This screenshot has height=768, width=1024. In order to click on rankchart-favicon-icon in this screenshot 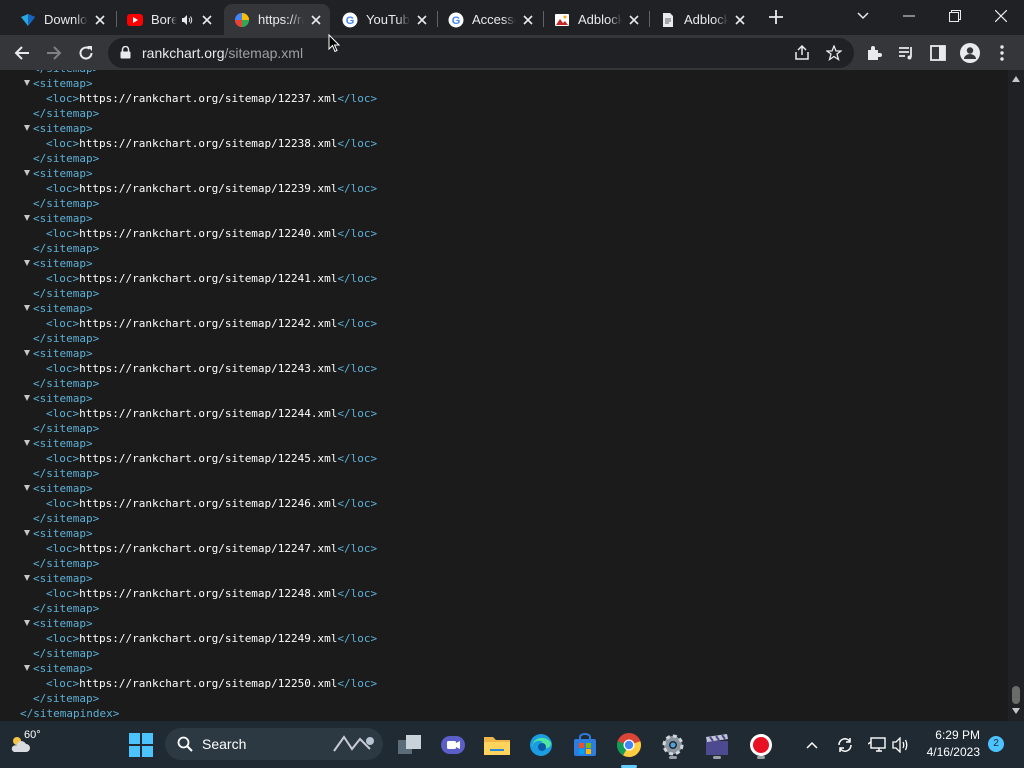, I will do `click(242, 20)`.